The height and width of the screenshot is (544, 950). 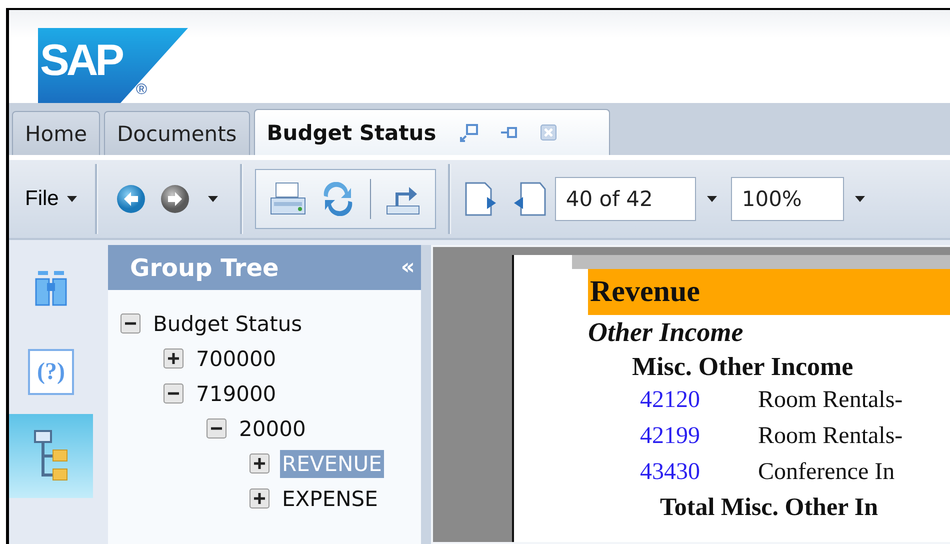 What do you see at coordinates (787, 199) in the screenshot?
I see `zoom-field: 100%` at bounding box center [787, 199].